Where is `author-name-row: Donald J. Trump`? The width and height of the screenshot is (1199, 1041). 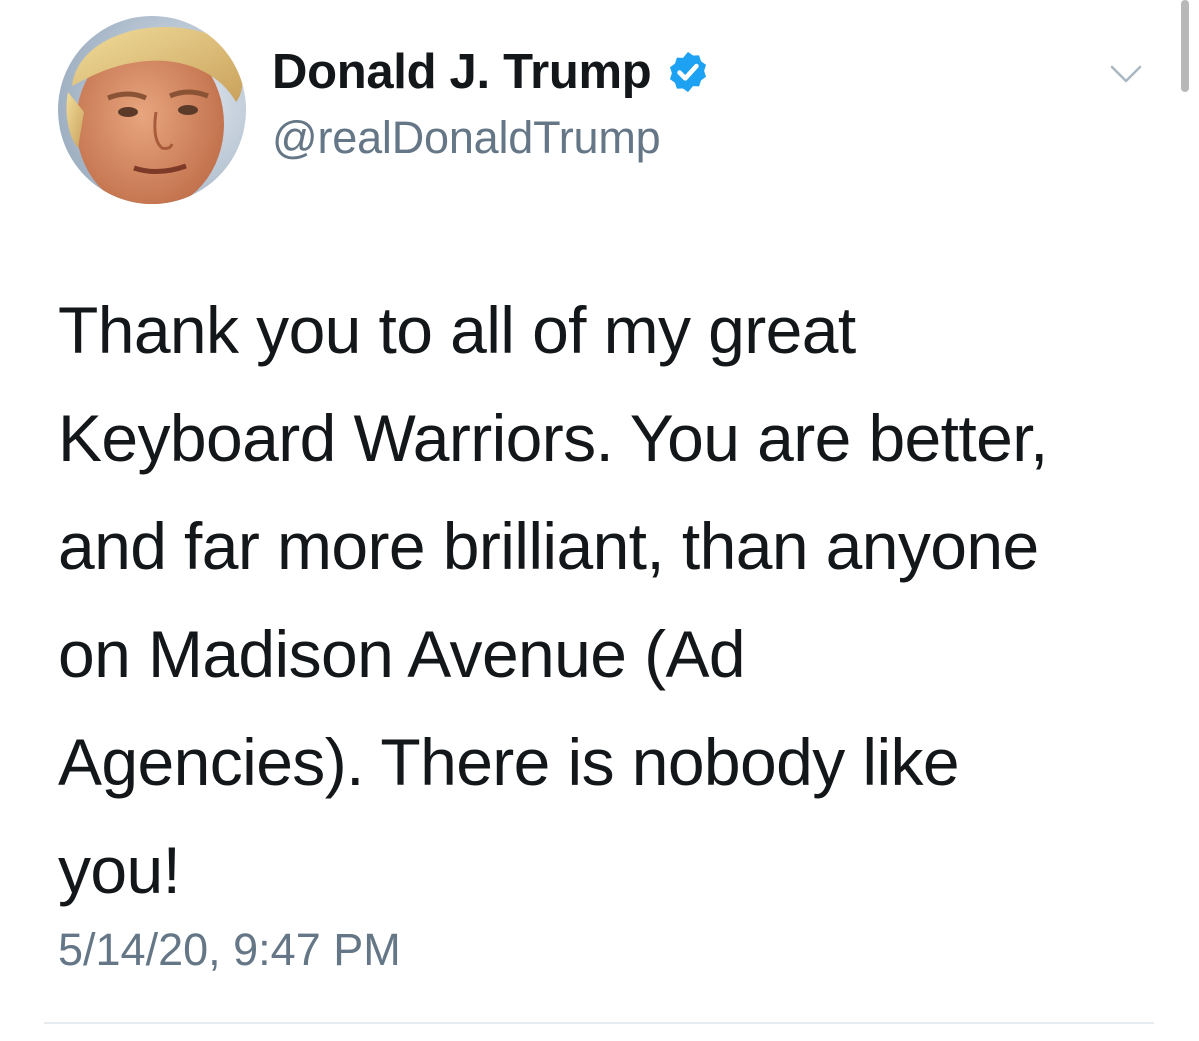
author-name-row: Donald J. Trump is located at coordinates (491, 72).